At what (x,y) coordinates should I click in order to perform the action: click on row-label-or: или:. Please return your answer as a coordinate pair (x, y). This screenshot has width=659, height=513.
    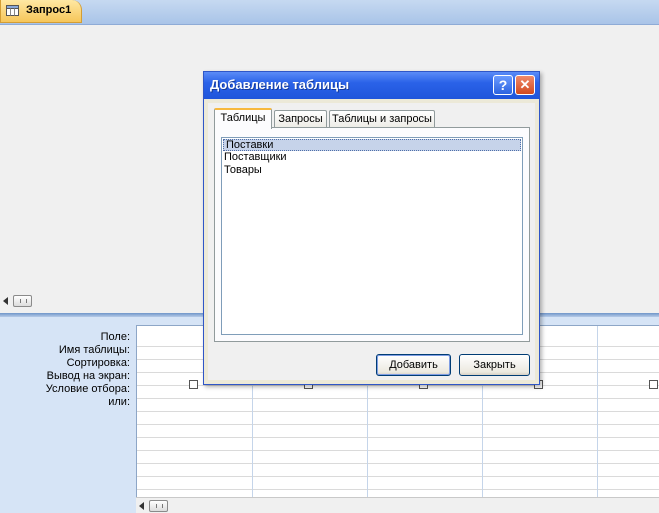
    Looking at the image, I should click on (119, 402).